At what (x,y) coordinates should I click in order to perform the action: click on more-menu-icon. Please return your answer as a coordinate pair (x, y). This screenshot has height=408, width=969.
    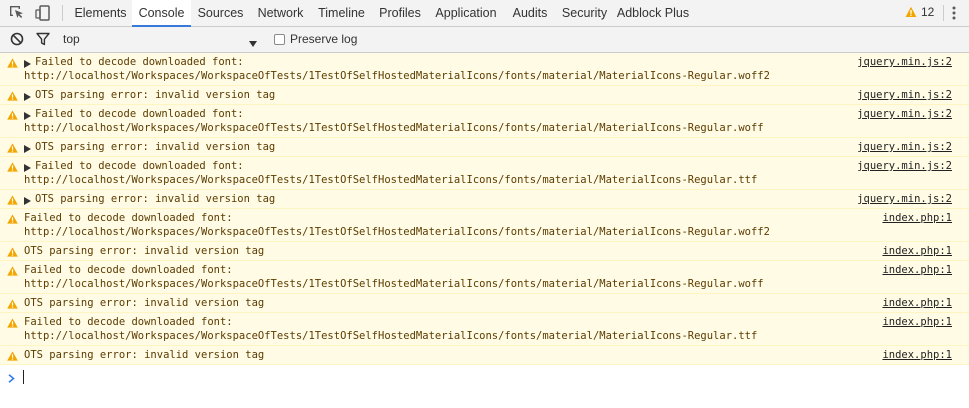
    Looking at the image, I should click on (954, 13).